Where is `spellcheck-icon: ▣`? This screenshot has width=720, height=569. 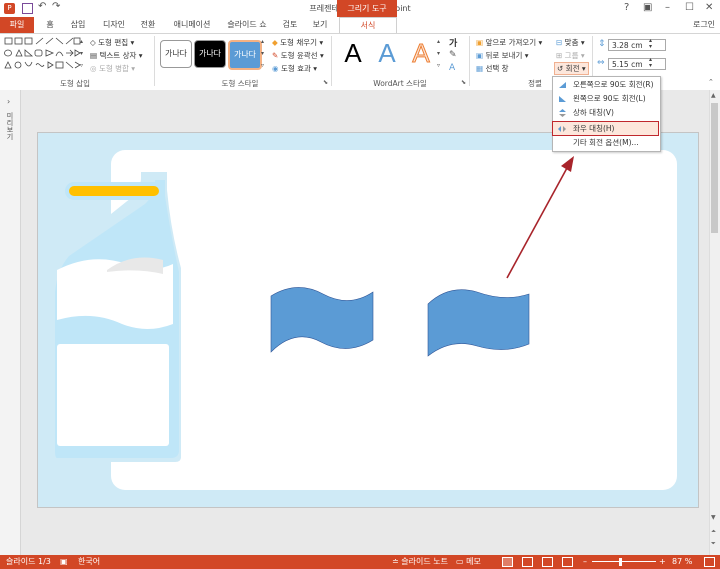 spellcheck-icon: ▣ is located at coordinates (64, 562).